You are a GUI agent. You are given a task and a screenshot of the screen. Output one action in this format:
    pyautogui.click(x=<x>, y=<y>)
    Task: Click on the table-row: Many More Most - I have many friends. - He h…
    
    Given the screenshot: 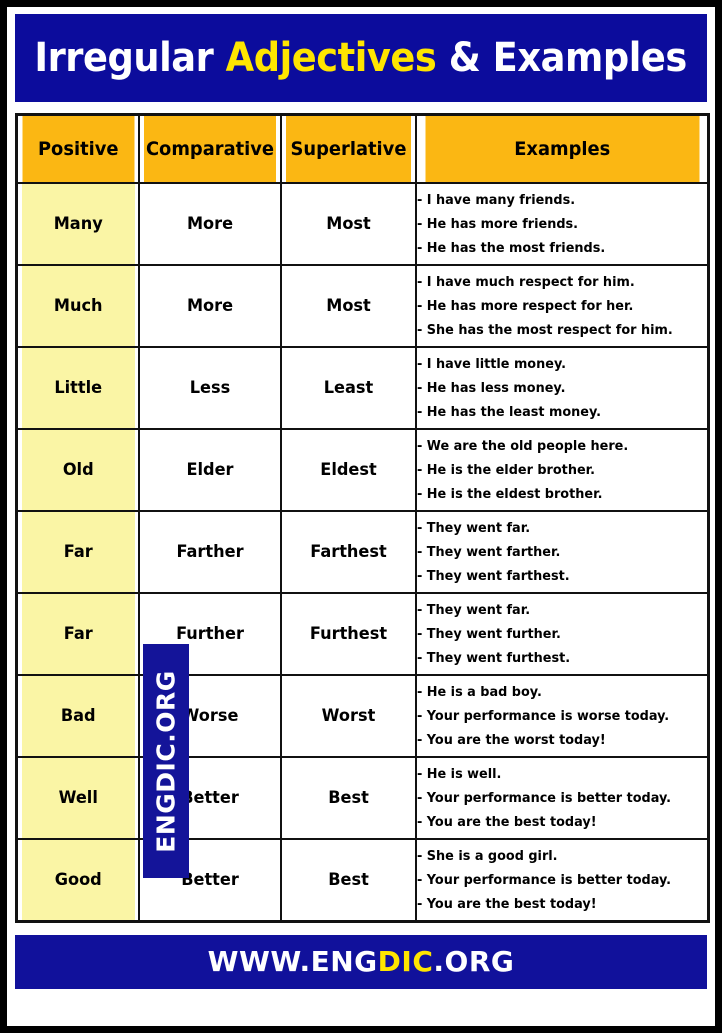 What is the action you would take?
    pyautogui.click(x=363, y=224)
    